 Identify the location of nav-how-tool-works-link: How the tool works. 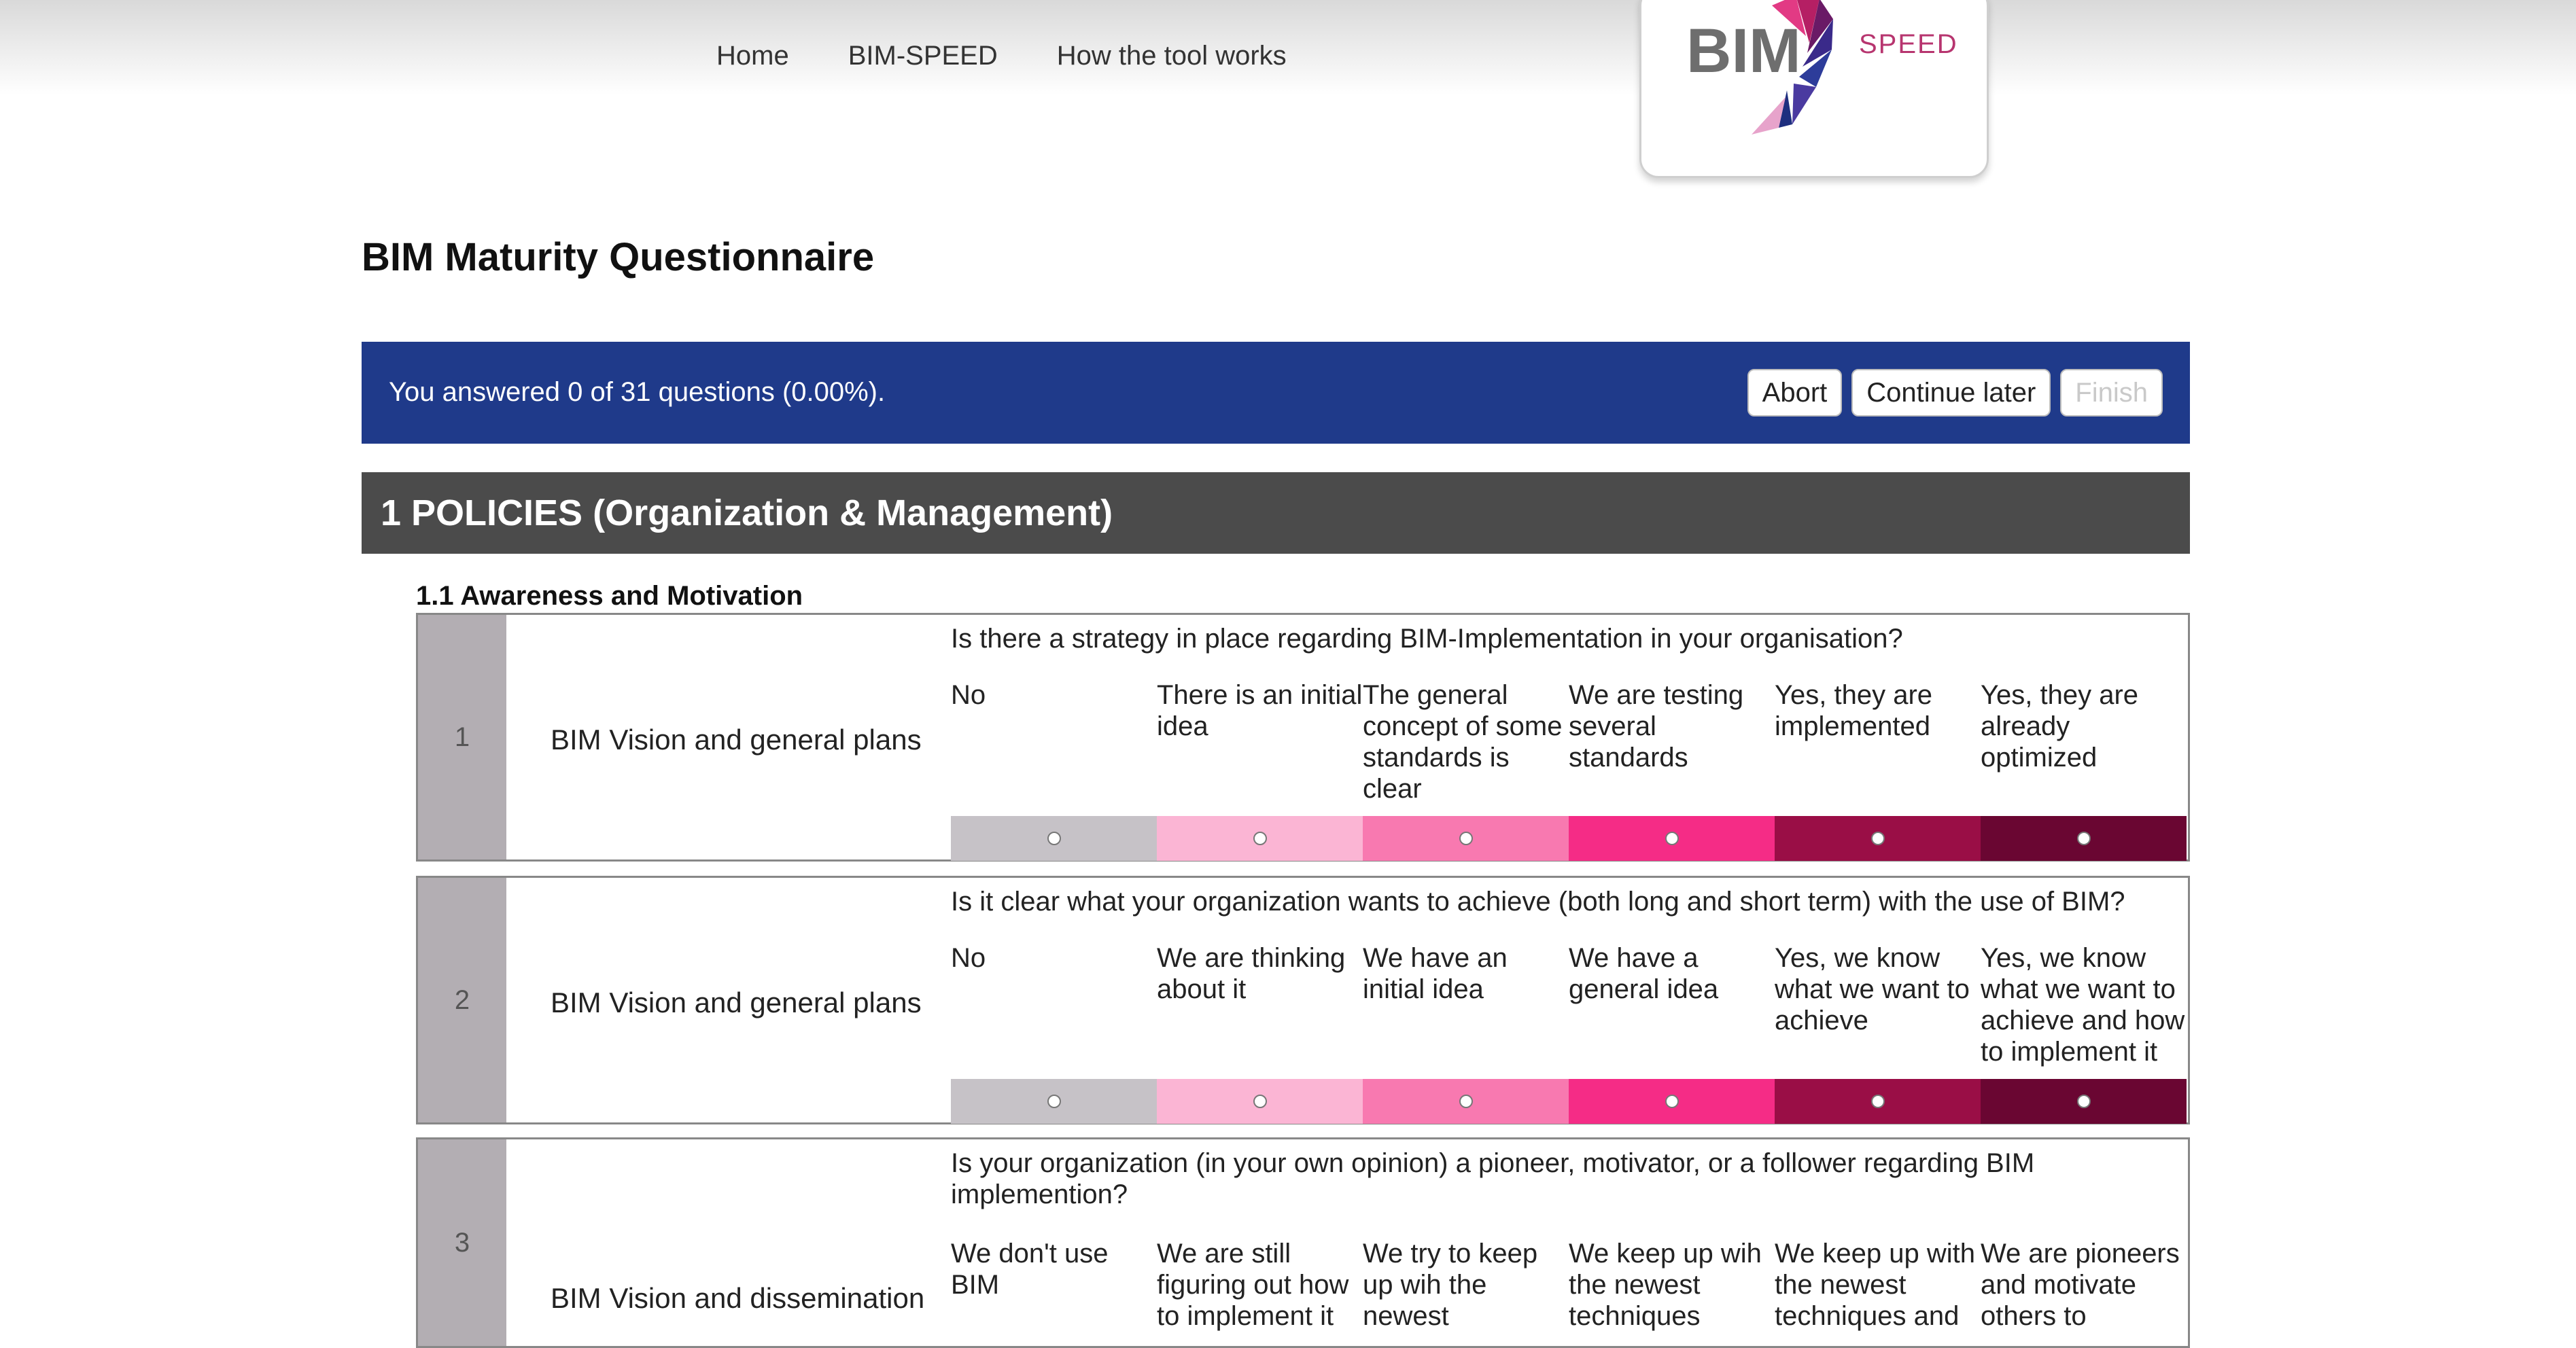
(1172, 56).